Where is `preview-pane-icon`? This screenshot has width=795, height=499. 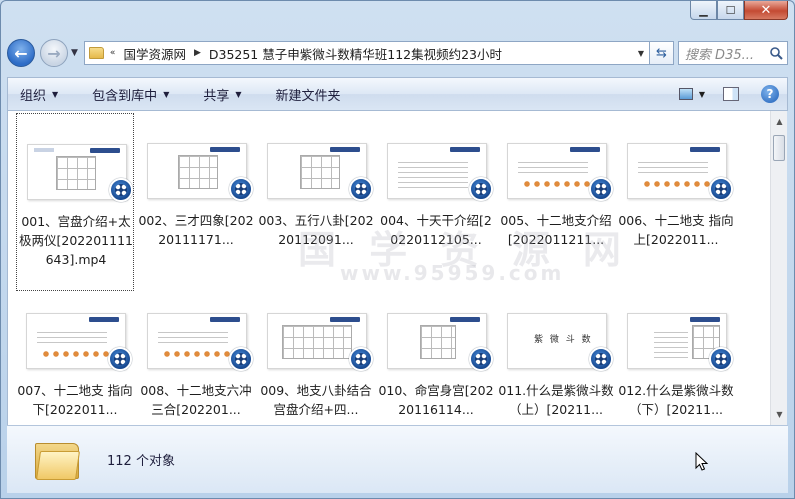 preview-pane-icon is located at coordinates (731, 94).